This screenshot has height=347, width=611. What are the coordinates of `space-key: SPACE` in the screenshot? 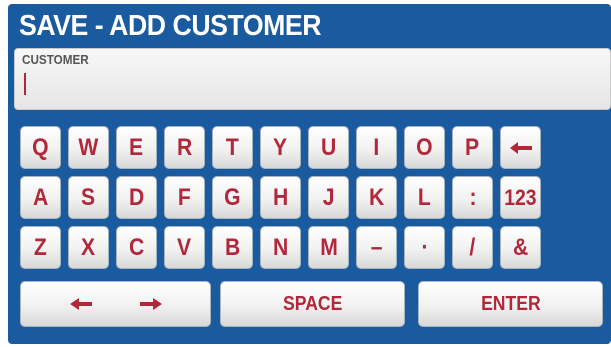 It's located at (312, 304).